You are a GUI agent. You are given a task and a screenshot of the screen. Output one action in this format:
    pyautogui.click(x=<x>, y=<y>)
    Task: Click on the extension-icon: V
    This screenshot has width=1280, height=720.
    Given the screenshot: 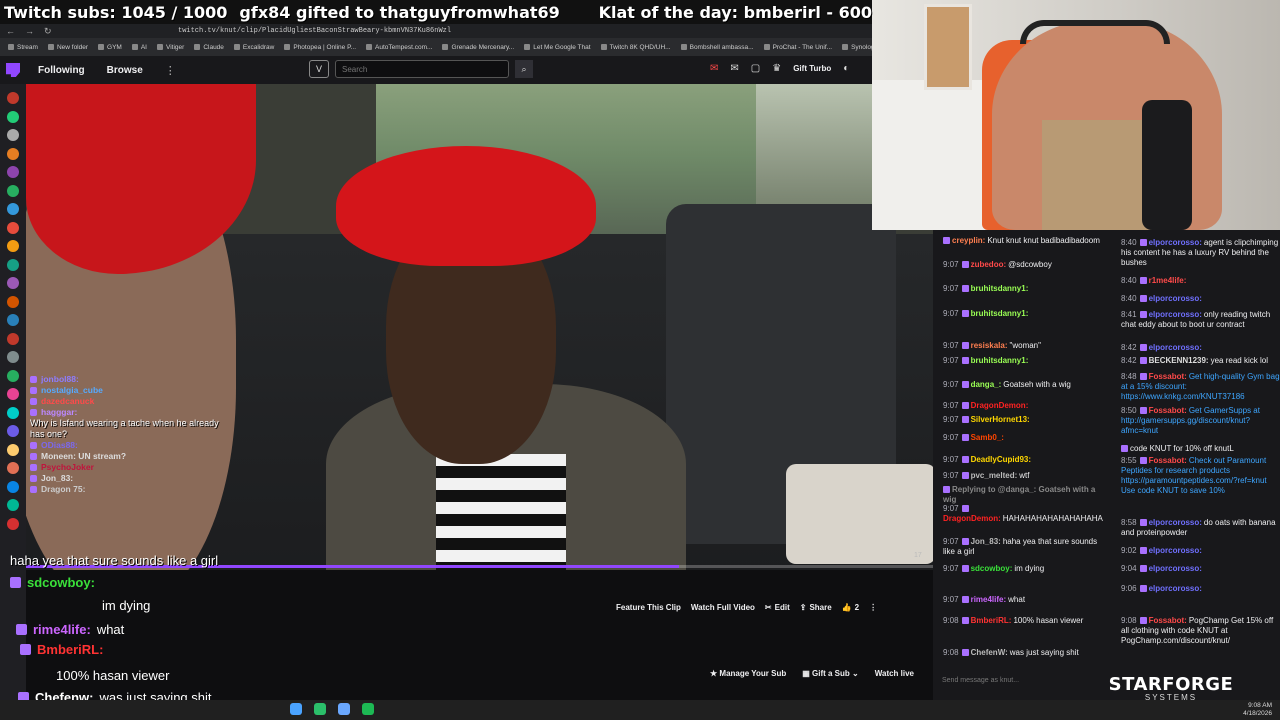 What is the action you would take?
    pyautogui.click(x=319, y=69)
    